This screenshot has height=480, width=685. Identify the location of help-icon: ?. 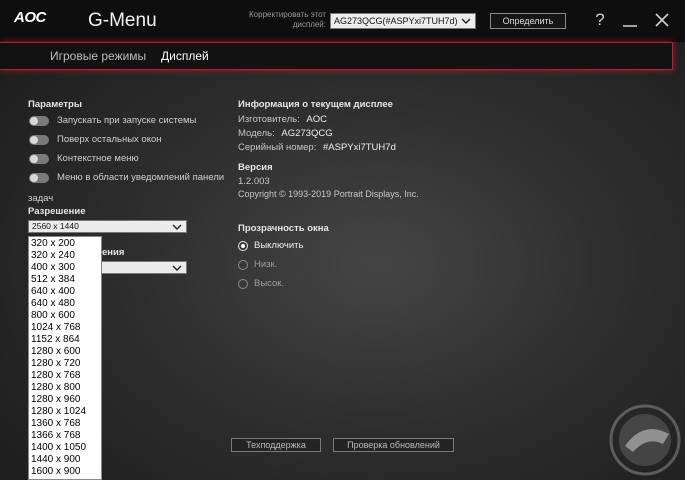
(600, 20).